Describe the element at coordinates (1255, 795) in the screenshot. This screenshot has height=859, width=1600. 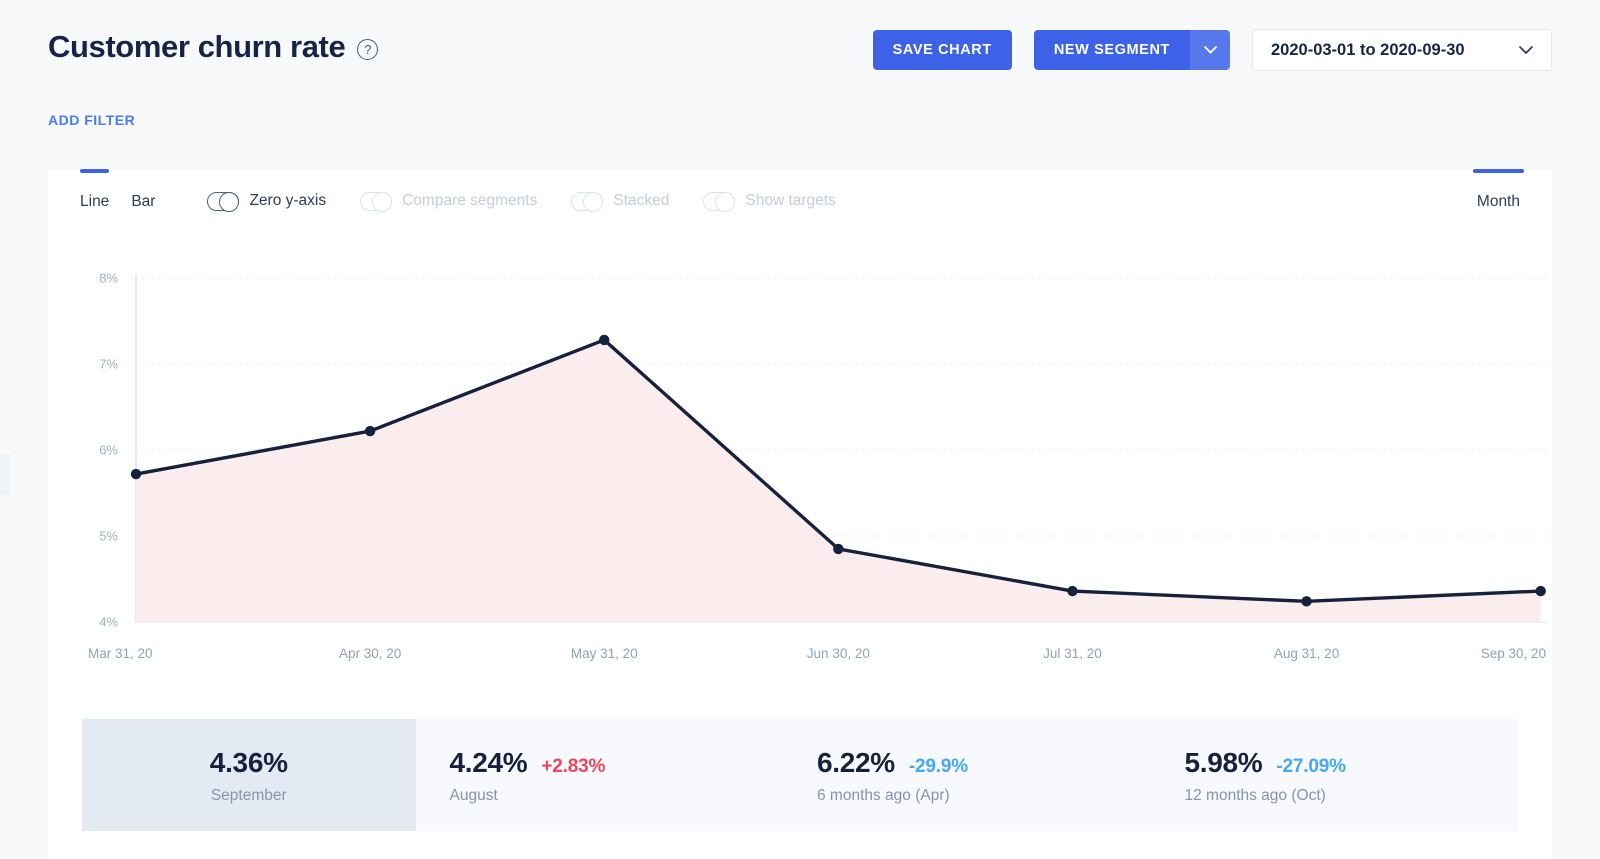
I see `summary-label: 12 months ago (Oct)` at that location.